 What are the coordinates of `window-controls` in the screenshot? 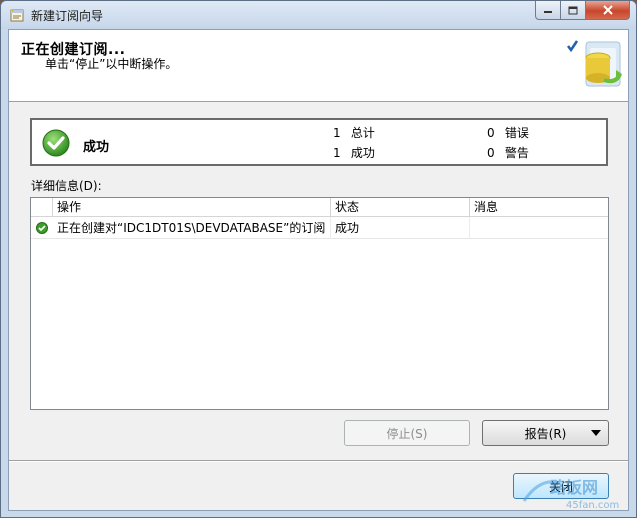 It's located at (582, 11).